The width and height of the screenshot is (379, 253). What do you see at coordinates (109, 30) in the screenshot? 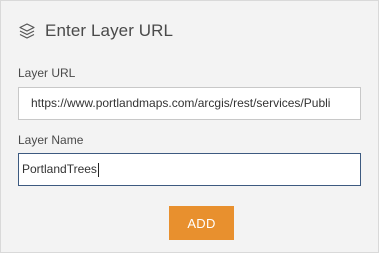
I see `panel-title: Enter Layer URL` at bounding box center [109, 30].